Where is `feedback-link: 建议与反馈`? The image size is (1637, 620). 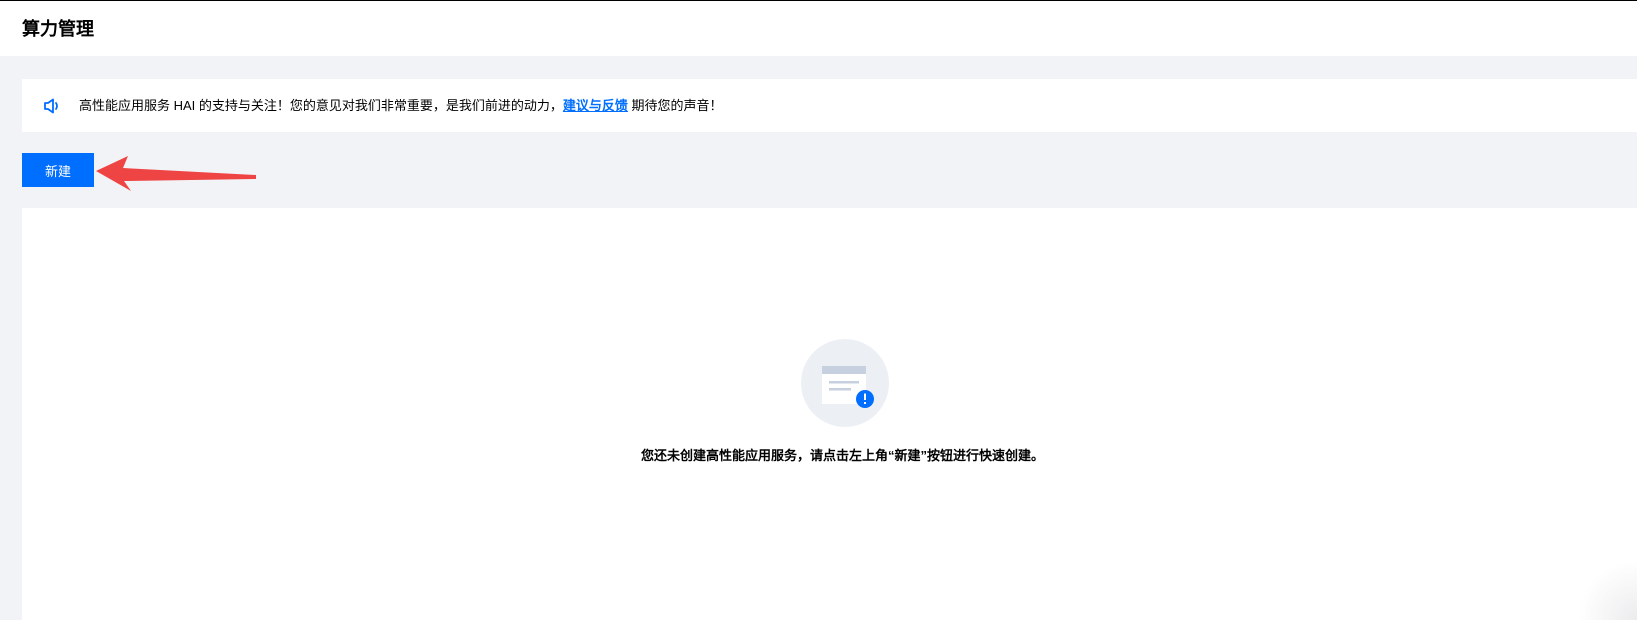
feedback-link: 建议与反馈 is located at coordinates (595, 105).